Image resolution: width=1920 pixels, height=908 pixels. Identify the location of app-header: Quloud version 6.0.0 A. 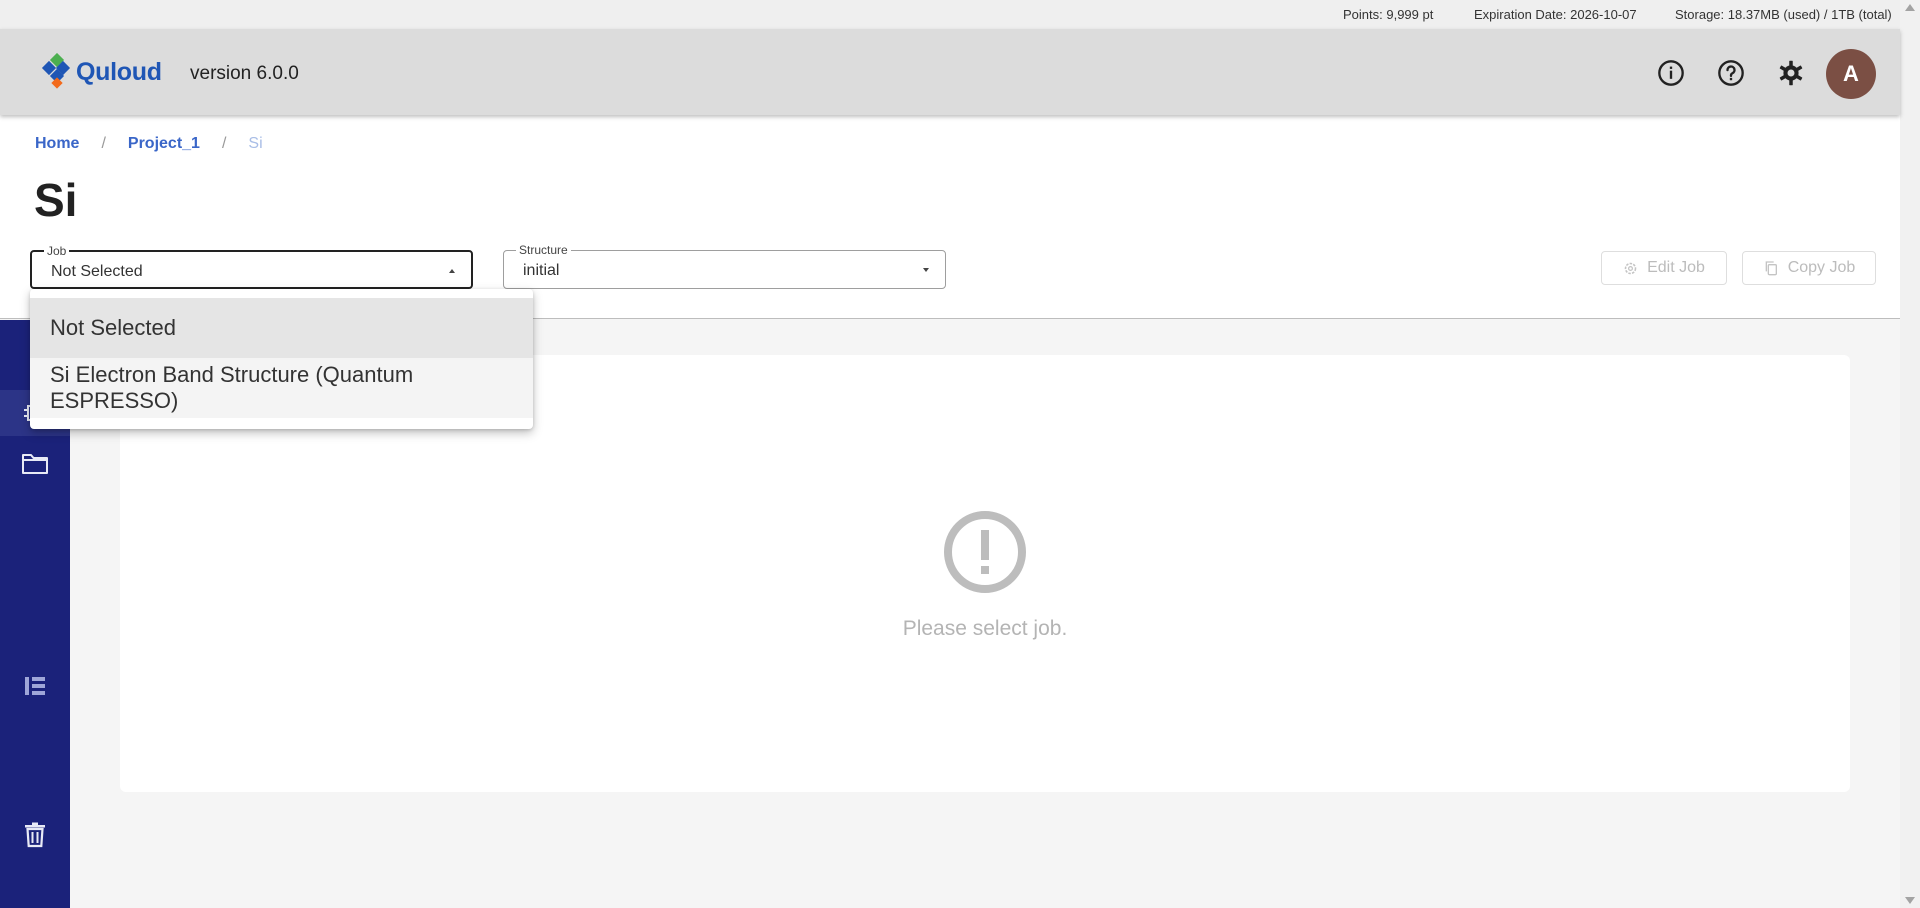
(950, 72).